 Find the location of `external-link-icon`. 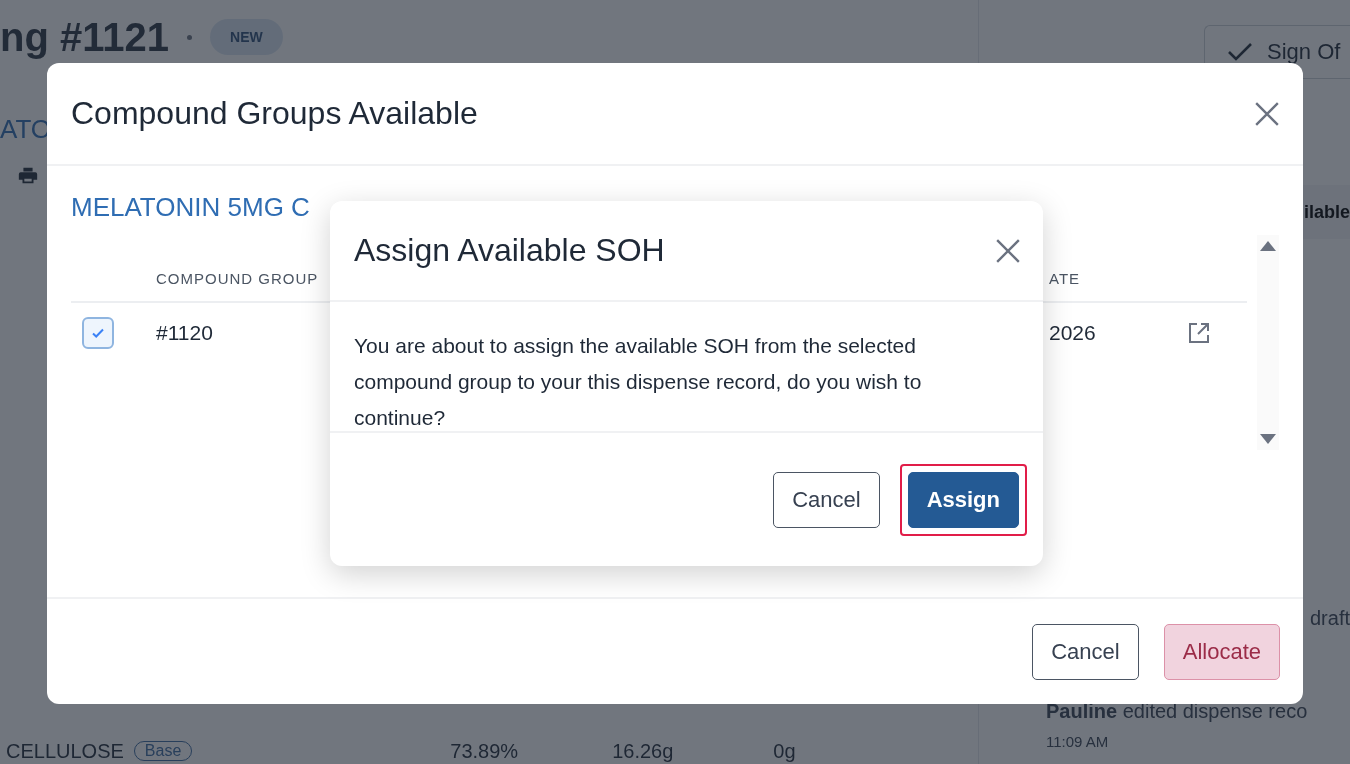

external-link-icon is located at coordinates (1199, 333).